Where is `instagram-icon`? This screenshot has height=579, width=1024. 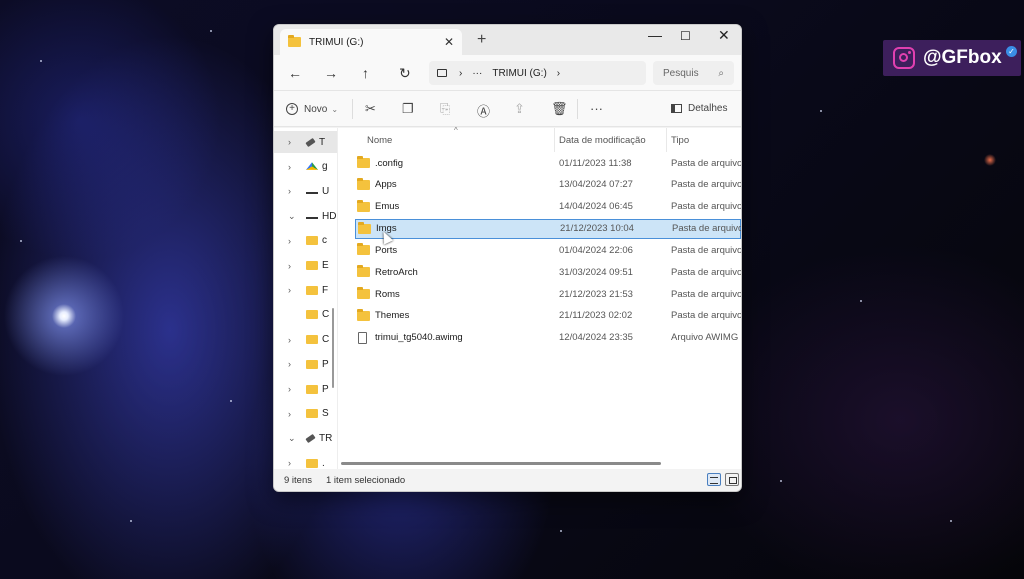 instagram-icon is located at coordinates (904, 58).